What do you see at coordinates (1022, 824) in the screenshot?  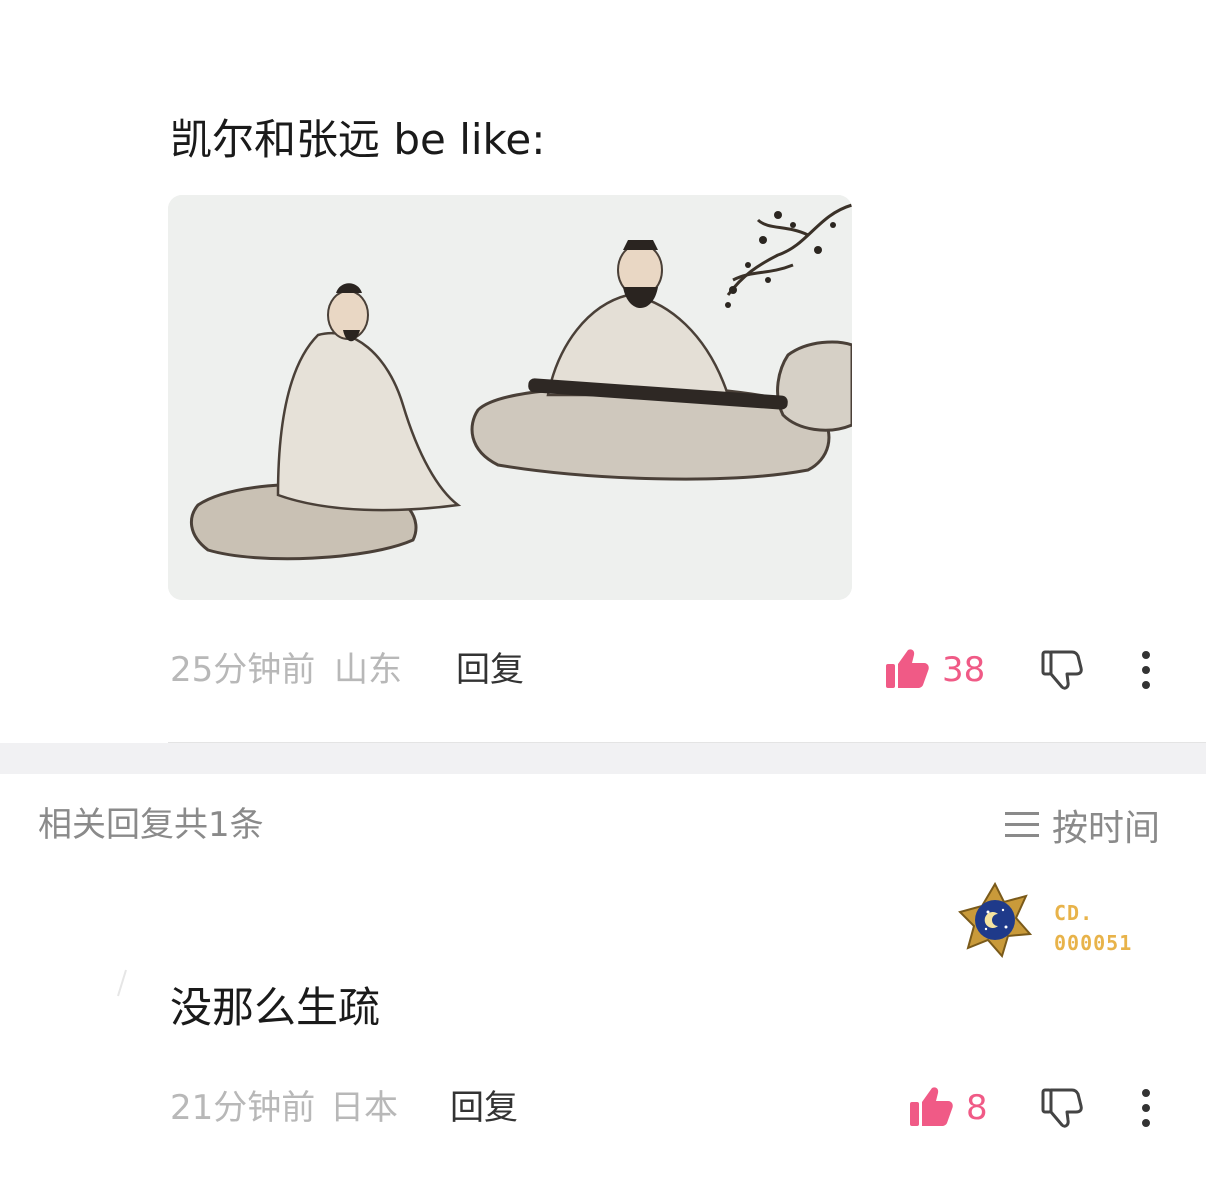 I see `menu-lines-icon` at bounding box center [1022, 824].